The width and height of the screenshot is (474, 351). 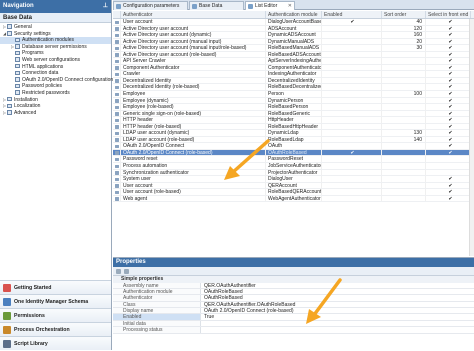 I want to click on tree-node: ◢ Security settings, so click(x=55, y=34).